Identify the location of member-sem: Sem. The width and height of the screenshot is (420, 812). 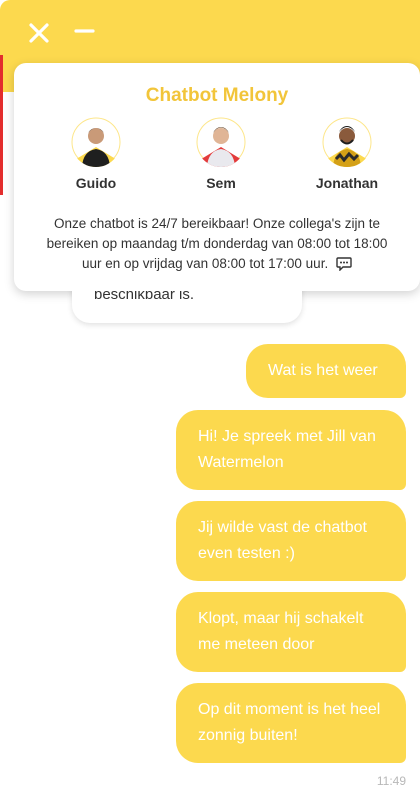
(221, 154).